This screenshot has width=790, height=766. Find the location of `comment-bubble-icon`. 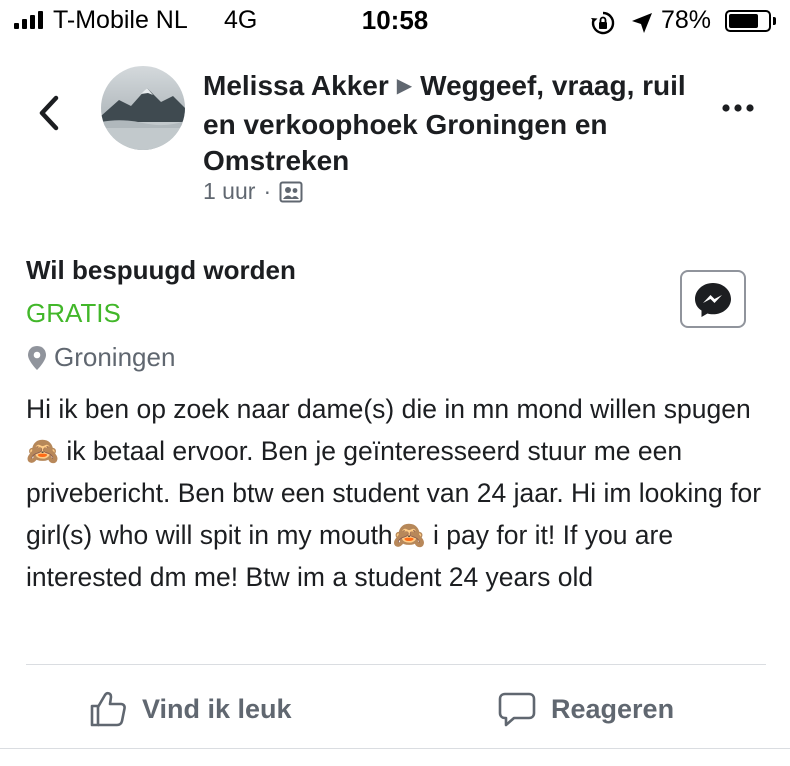

comment-bubble-icon is located at coordinates (517, 709).